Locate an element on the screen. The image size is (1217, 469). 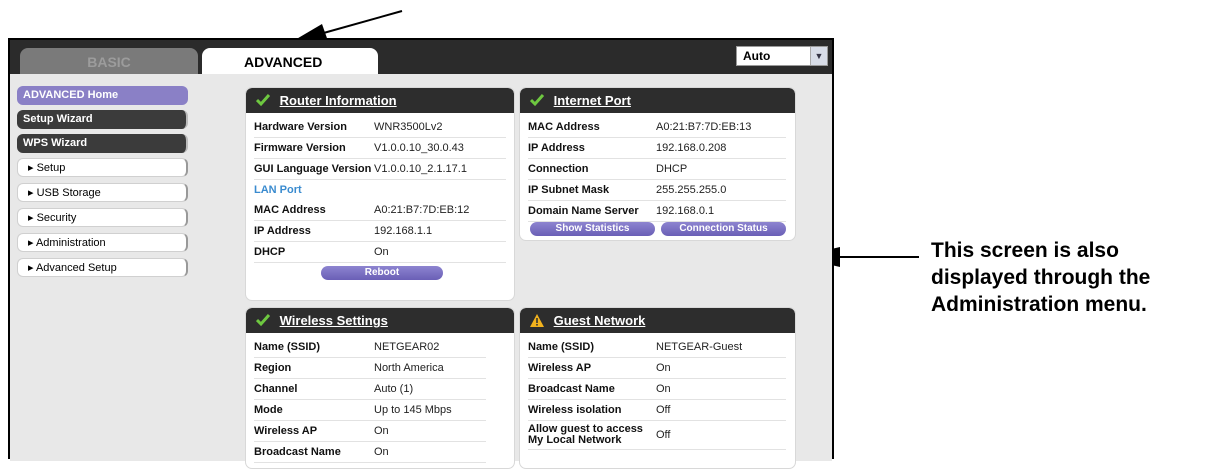
annotation-line-1: This screen is also is located at coordinates (1025, 250).